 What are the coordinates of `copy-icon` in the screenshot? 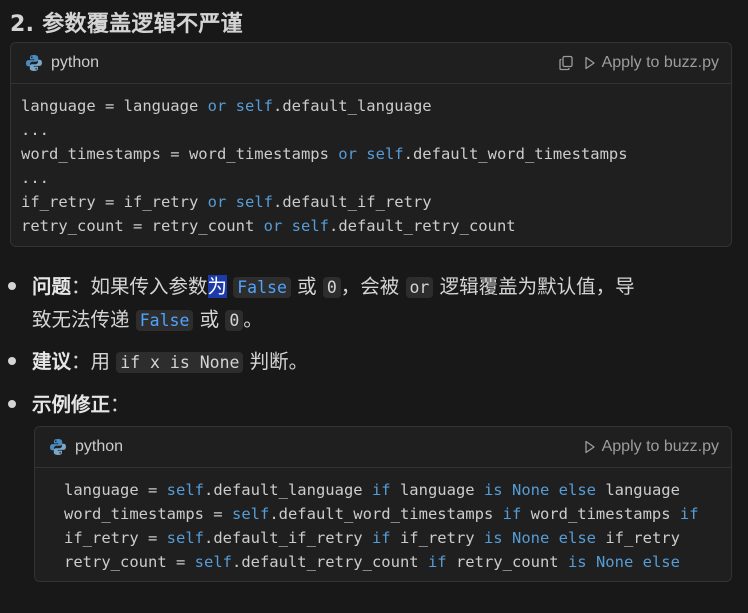 It's located at (566, 63).